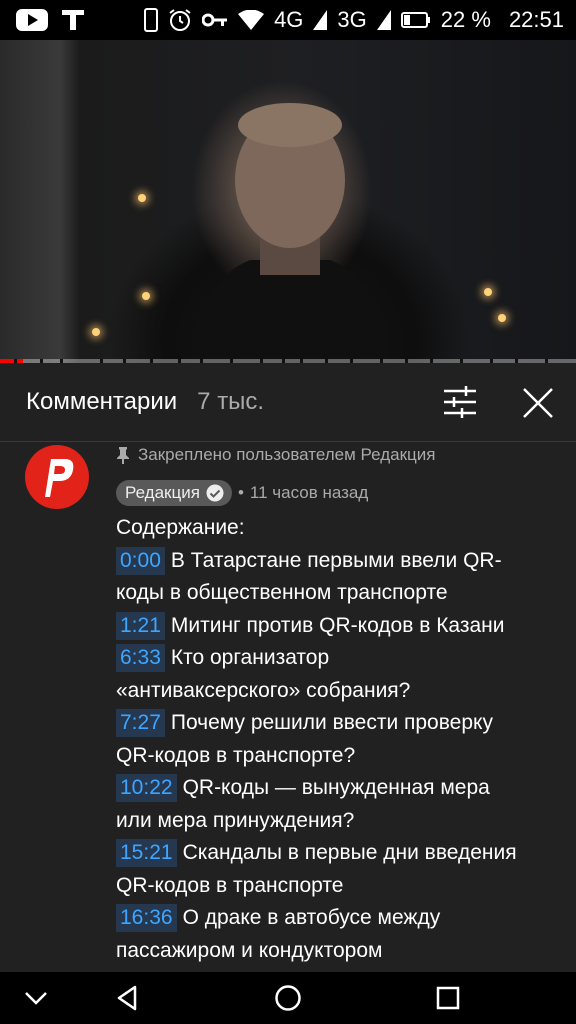 Image resolution: width=576 pixels, height=1024 pixels. What do you see at coordinates (465, 19) in the screenshot?
I see `battery-level: 22 %` at bounding box center [465, 19].